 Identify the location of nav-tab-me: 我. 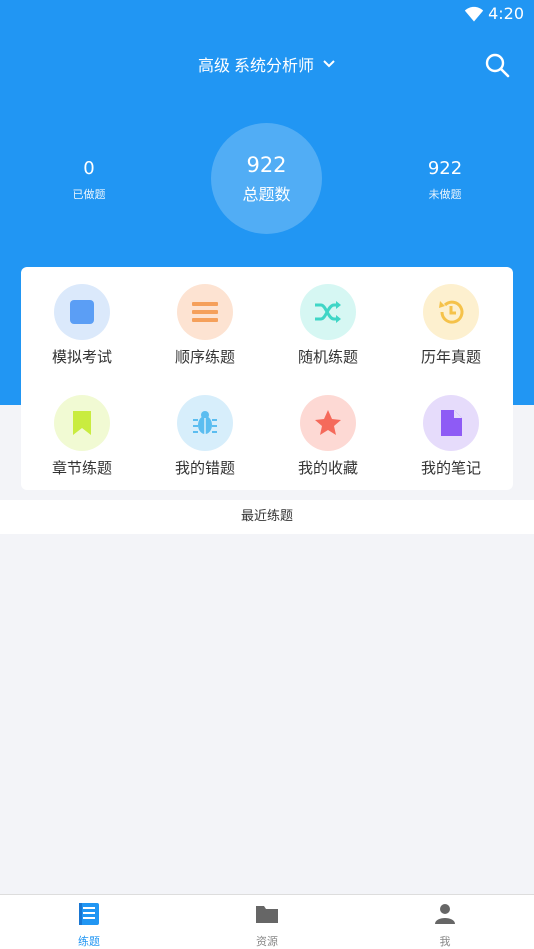
(445, 925).